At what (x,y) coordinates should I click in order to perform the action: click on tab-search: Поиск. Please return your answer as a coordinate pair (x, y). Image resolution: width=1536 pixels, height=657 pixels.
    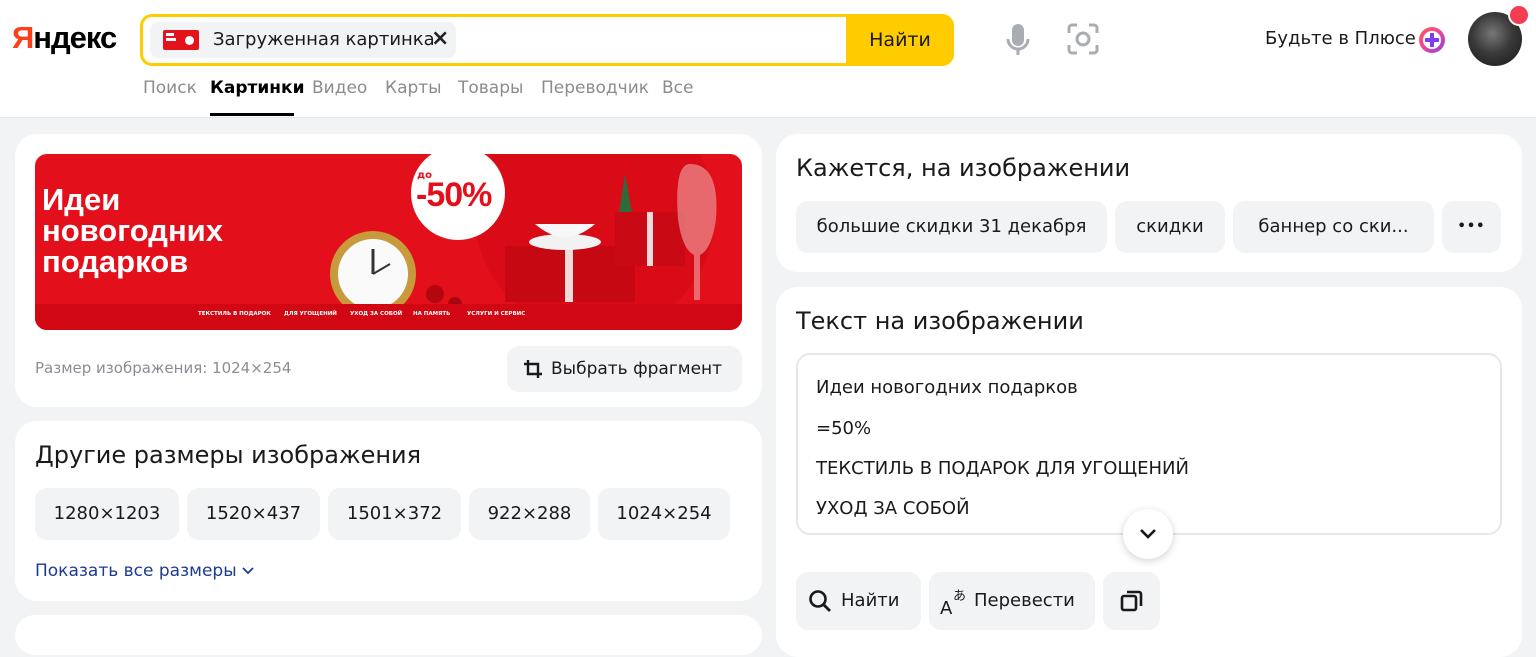
    Looking at the image, I should click on (170, 88).